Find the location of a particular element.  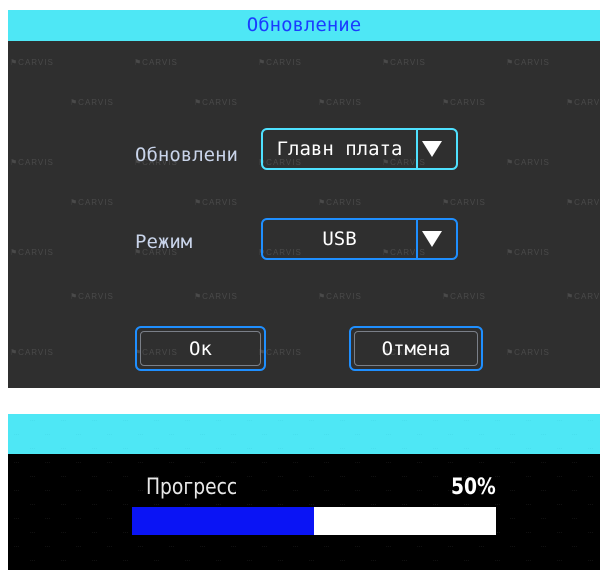

progress-percent: 50% is located at coordinates (473, 487).